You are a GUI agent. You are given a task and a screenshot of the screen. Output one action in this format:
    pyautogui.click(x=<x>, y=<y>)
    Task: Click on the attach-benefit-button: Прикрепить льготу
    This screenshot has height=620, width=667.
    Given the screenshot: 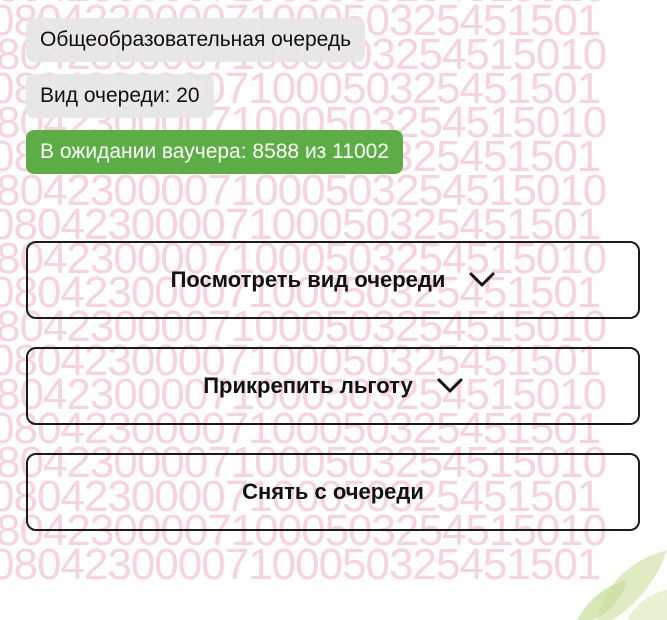 What is the action you would take?
    pyautogui.click(x=333, y=386)
    